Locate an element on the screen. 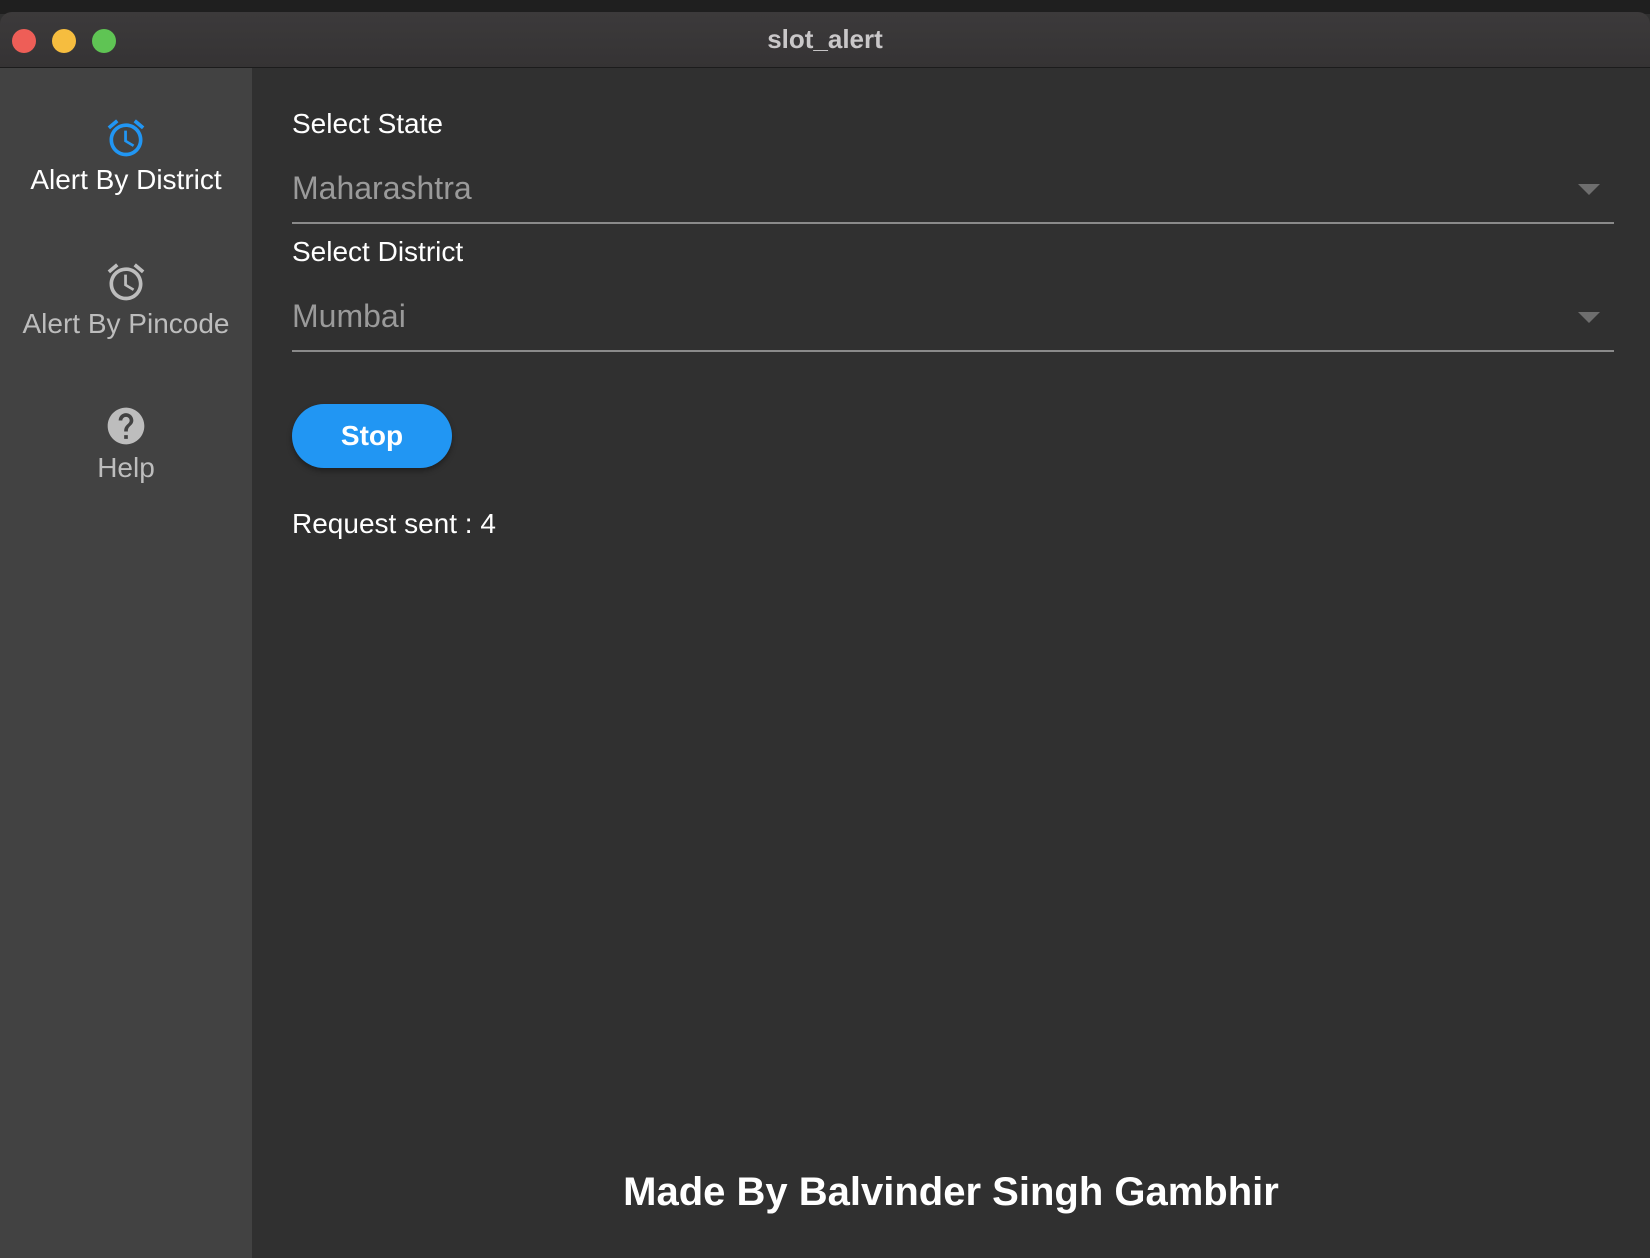 Image resolution: width=1650 pixels, height=1258 pixels. sidebar-item-label: Alert By District is located at coordinates (126, 179).